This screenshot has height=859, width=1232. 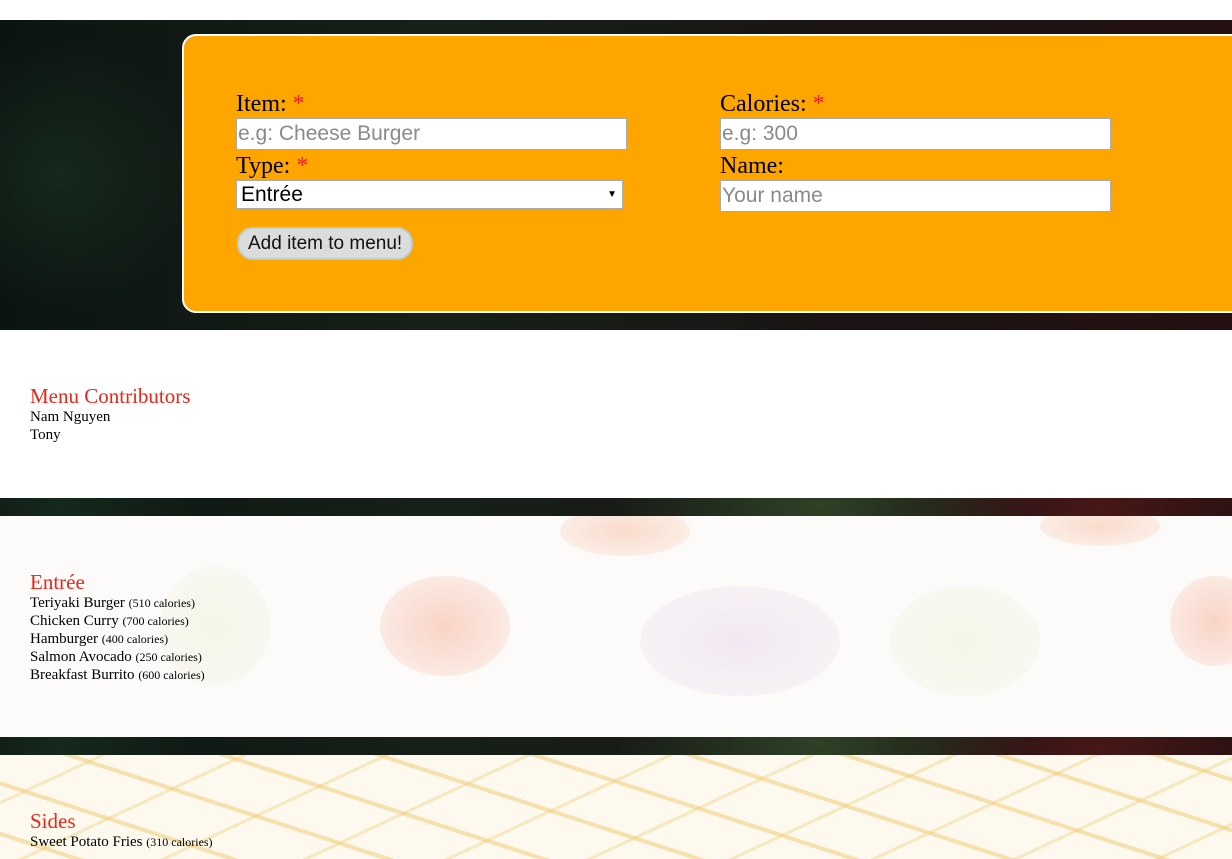 What do you see at coordinates (112, 603) in the screenshot?
I see `menu-item: Teriyaki Burger (510 calories)` at bounding box center [112, 603].